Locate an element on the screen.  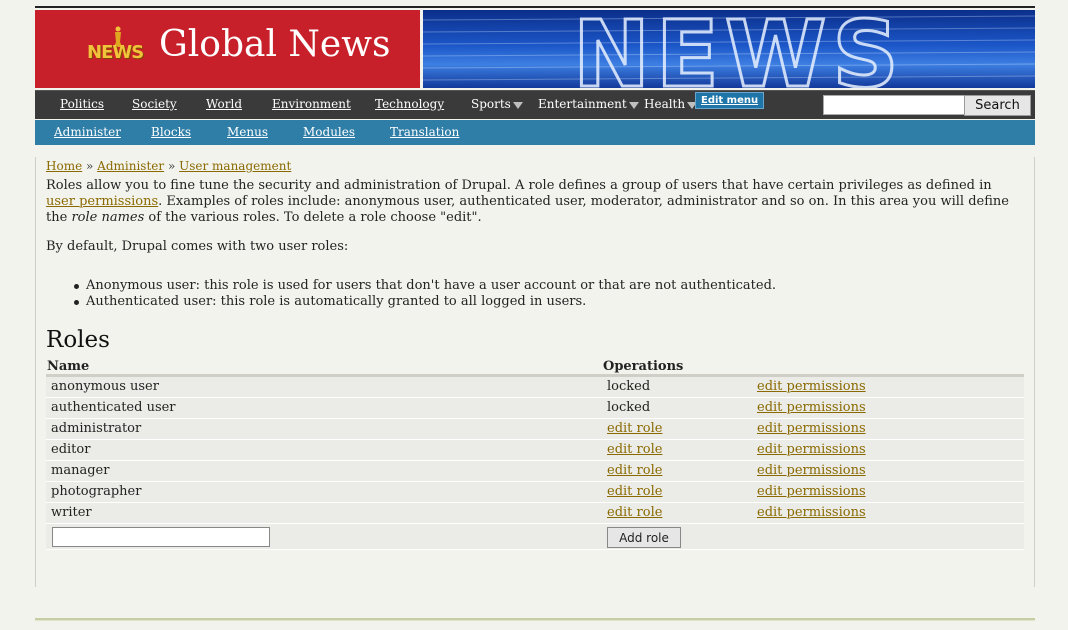
nav-item-technology: Technology is located at coordinates (409, 104).